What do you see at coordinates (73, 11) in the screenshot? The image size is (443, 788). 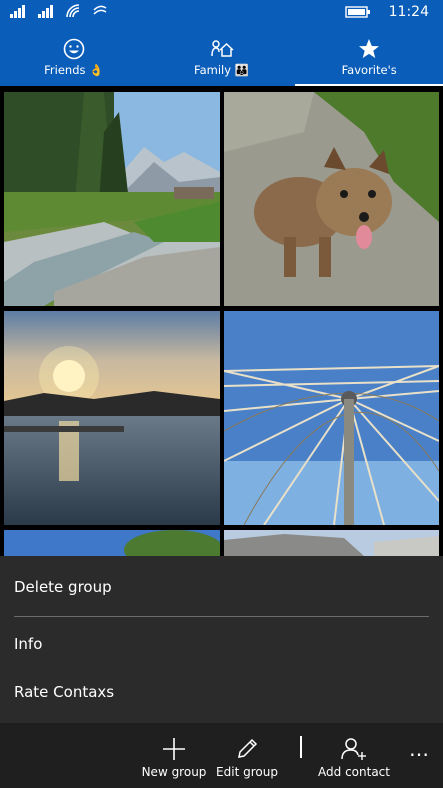 I see `wifi-icon` at bounding box center [73, 11].